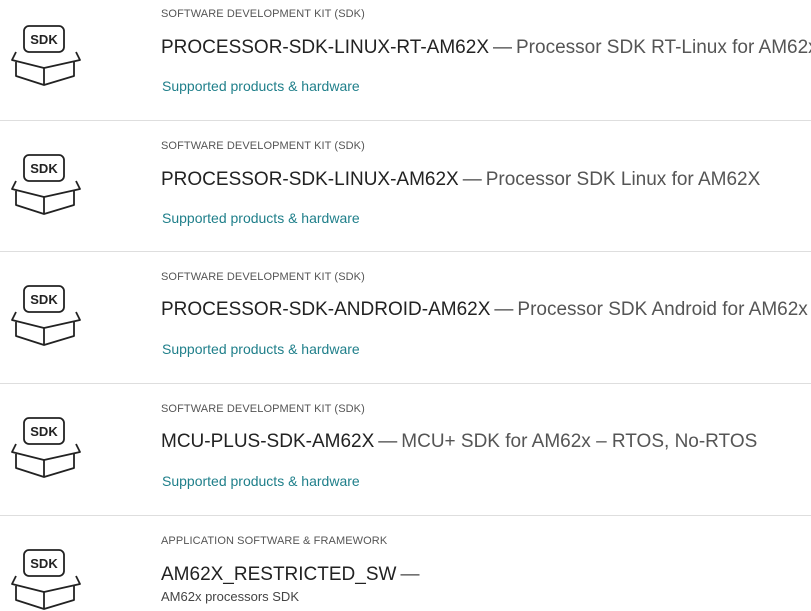 The height and width of the screenshot is (611, 811). What do you see at coordinates (623, 179) in the screenshot?
I see `item-description: Processor SDK Linux for AM62X` at bounding box center [623, 179].